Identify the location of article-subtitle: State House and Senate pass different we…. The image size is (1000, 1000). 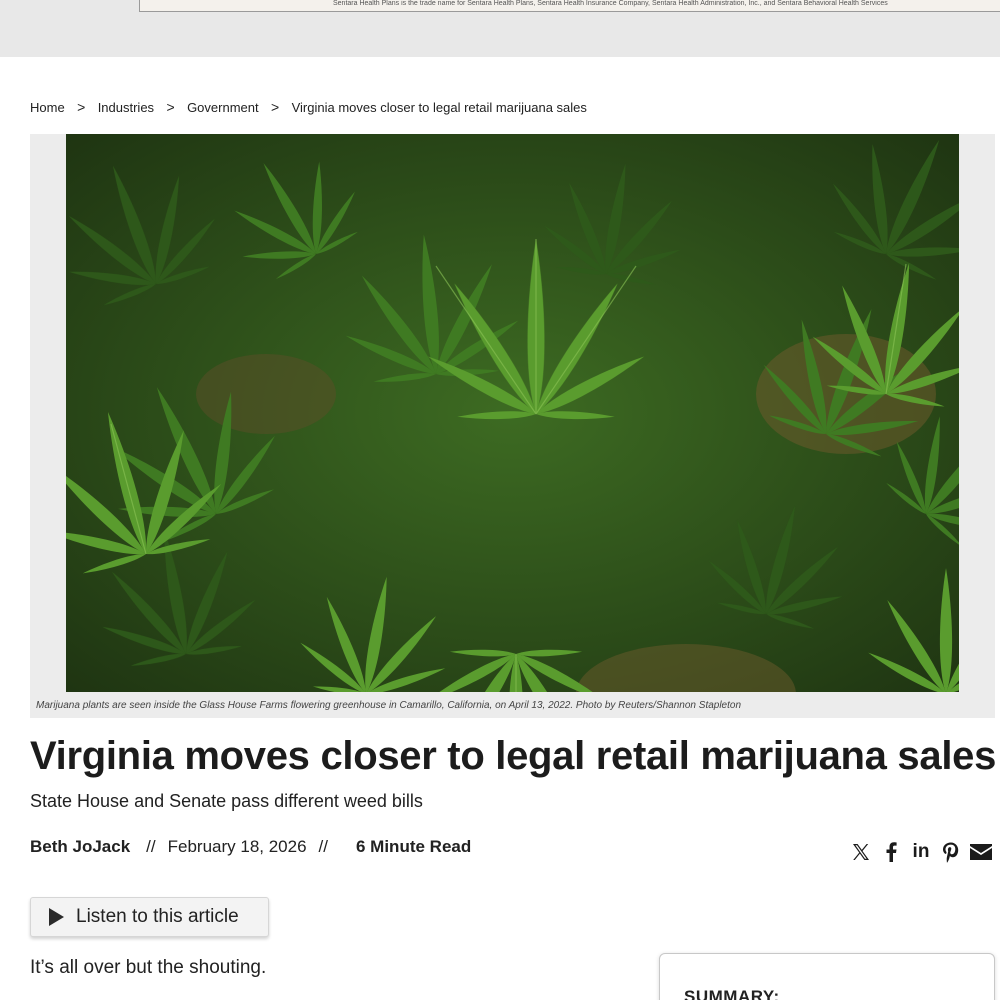
(226, 801).